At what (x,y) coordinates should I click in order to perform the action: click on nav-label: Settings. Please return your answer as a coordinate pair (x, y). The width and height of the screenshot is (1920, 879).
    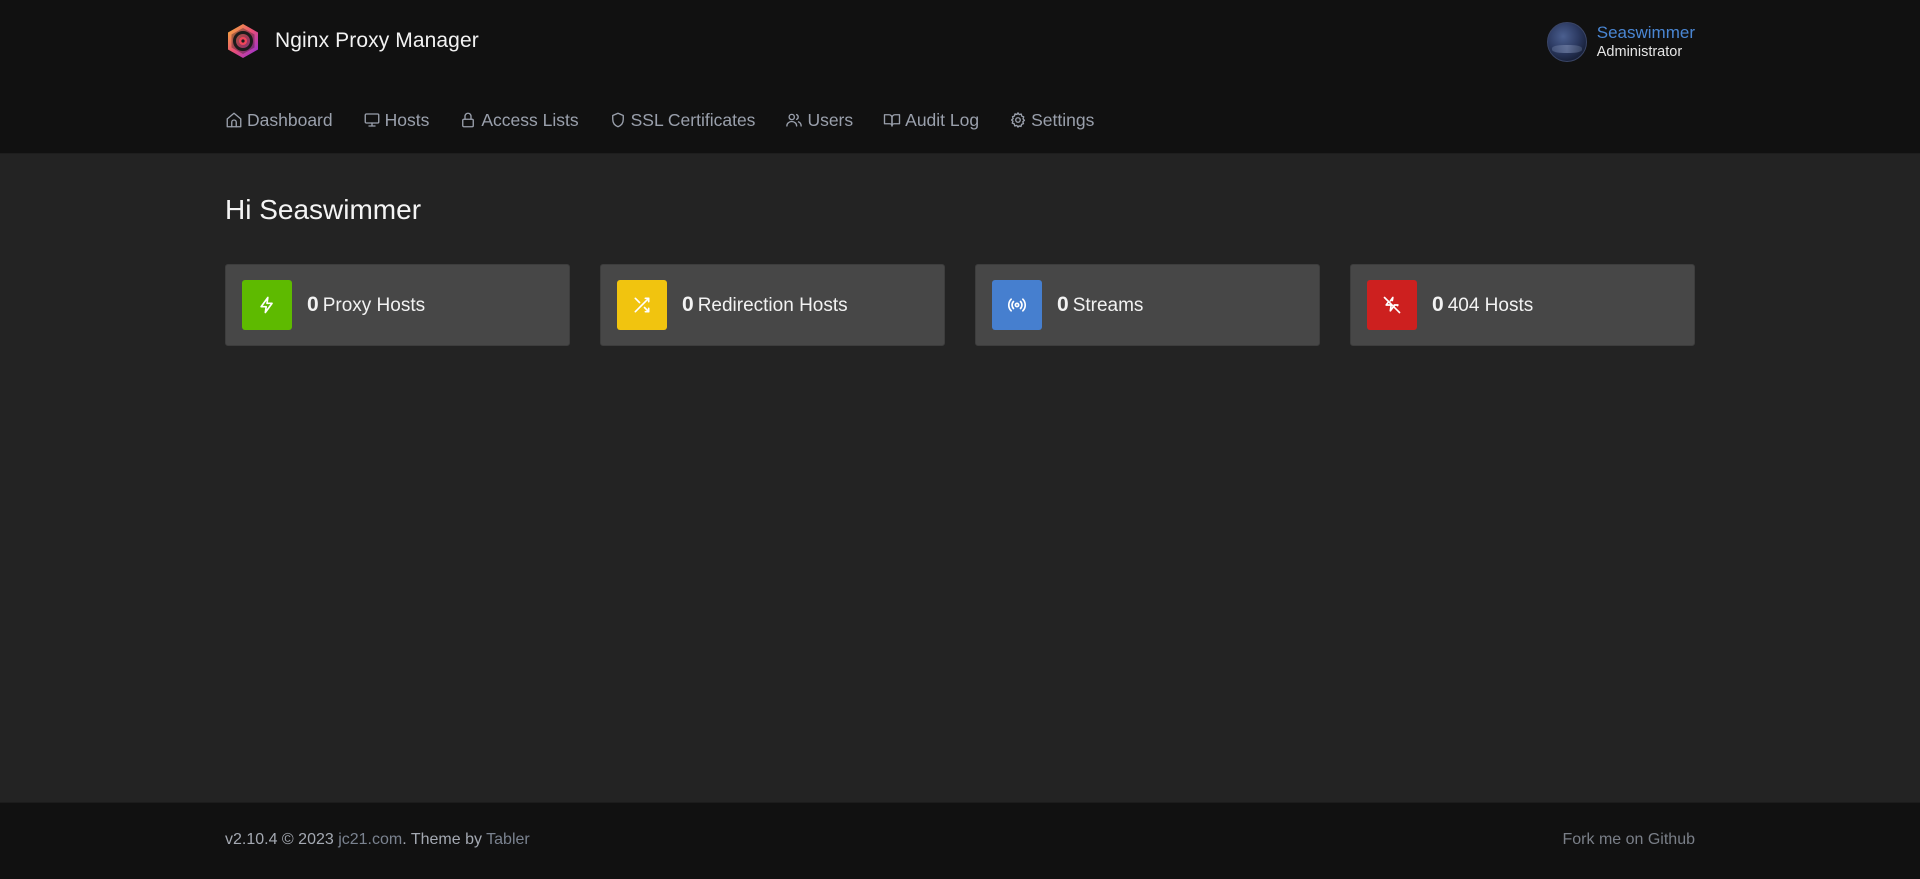
    Looking at the image, I should click on (1063, 119).